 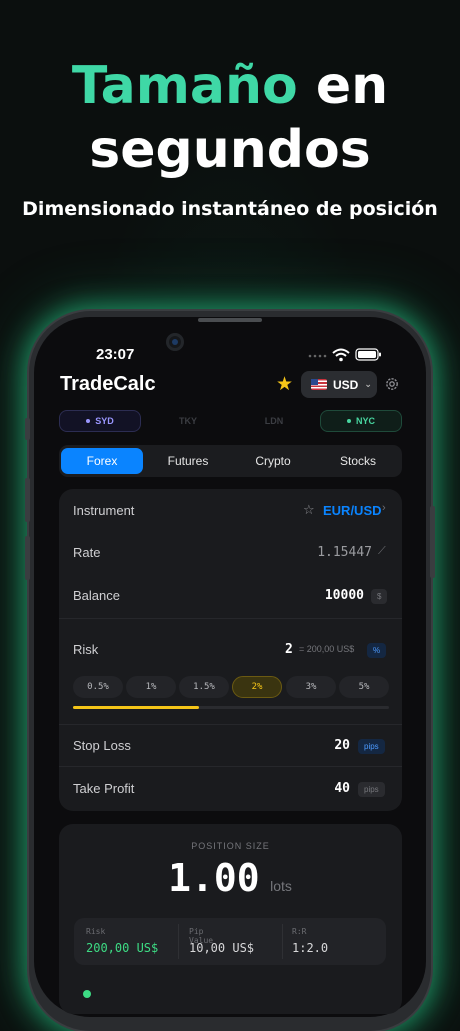 I want to click on position-size-label: POSITION SIZE, so click(x=230, y=846).